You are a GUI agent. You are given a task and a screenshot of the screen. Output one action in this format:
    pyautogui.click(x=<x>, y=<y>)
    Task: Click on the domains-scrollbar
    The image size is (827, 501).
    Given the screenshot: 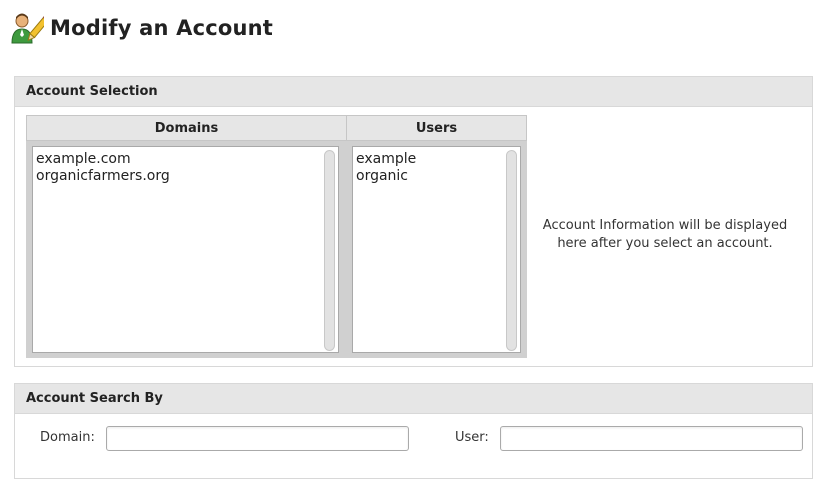 What is the action you would take?
    pyautogui.click(x=329, y=250)
    